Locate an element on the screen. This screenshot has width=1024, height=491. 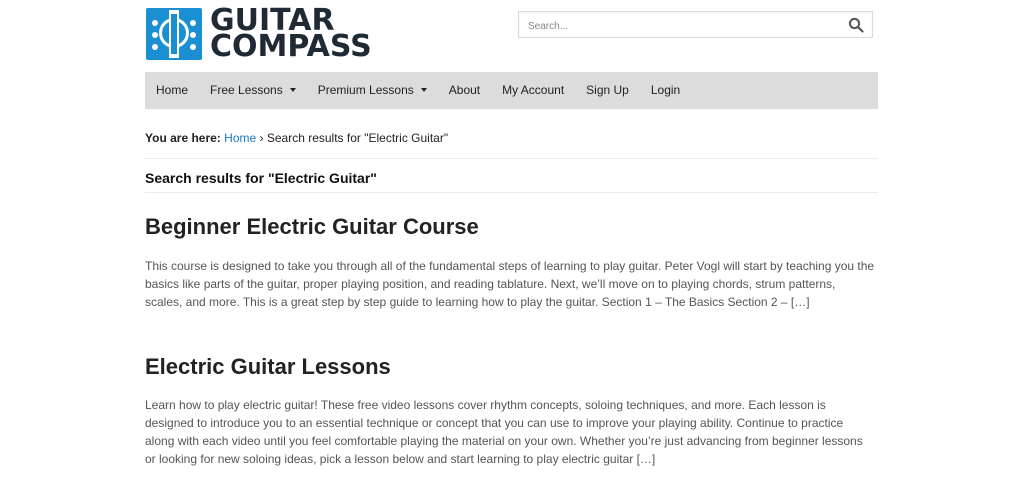
nav-item-label: Premium Lessons is located at coordinates (365, 90).